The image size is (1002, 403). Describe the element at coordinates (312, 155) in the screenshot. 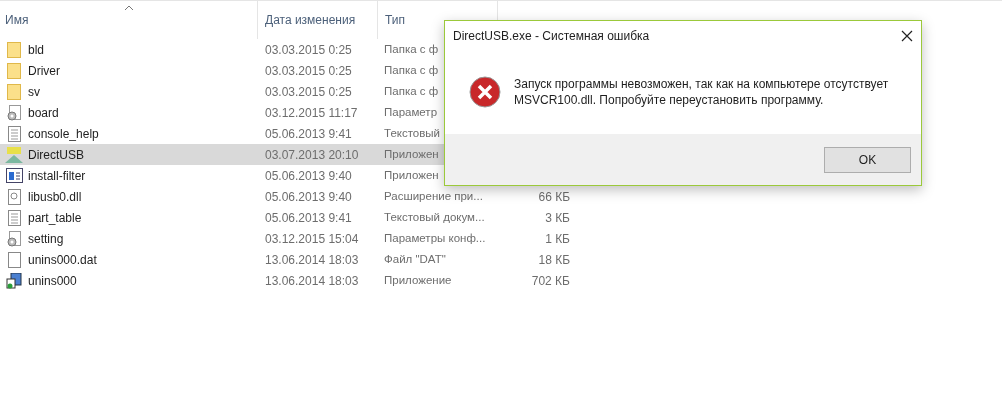

I see `modified-date: 03.07.2013 20:10` at that location.